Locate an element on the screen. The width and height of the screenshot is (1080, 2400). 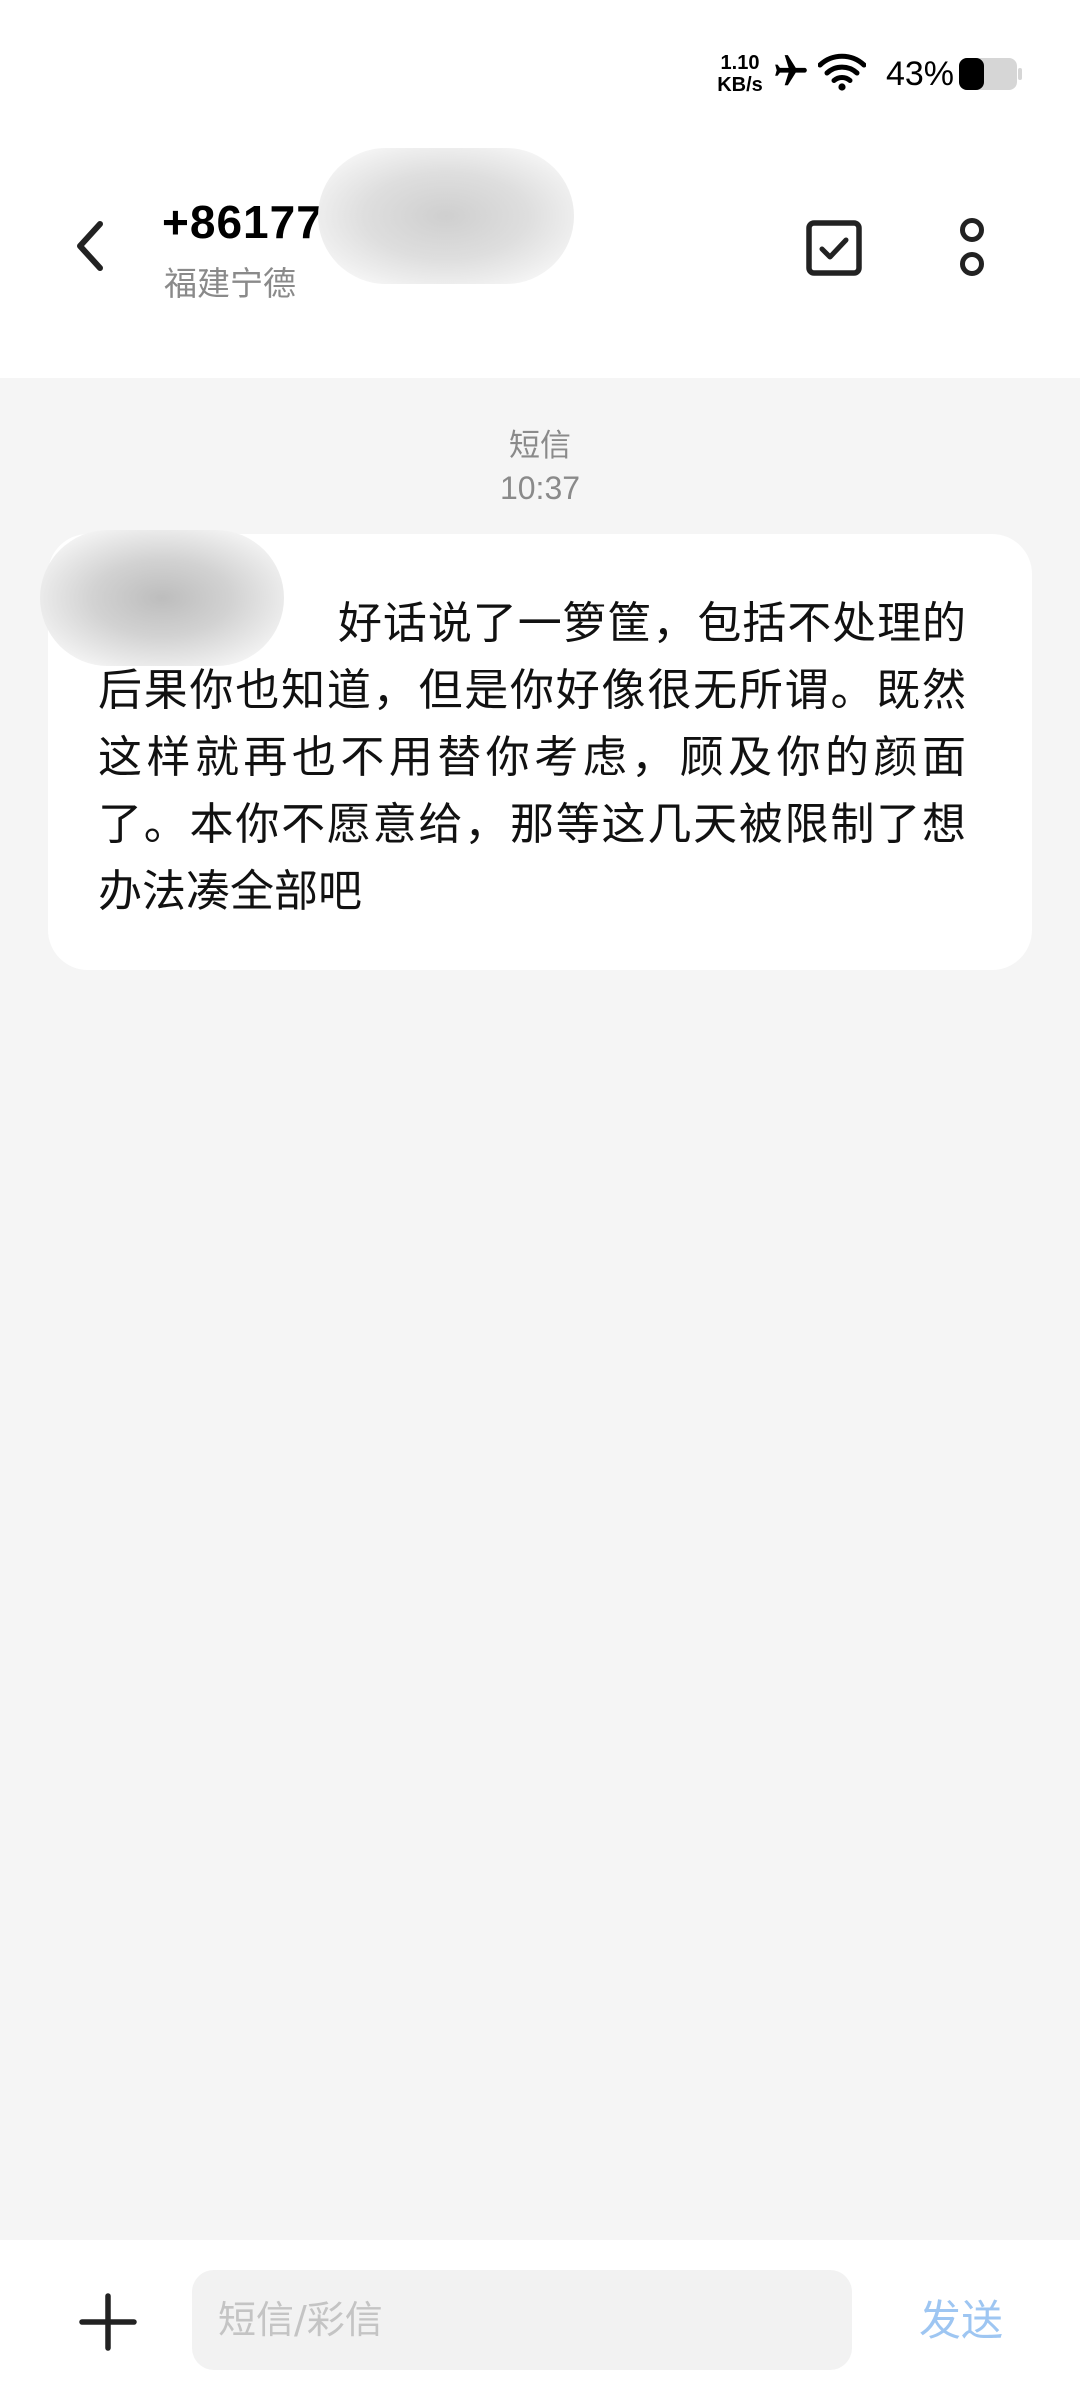
checkbox-icon is located at coordinates (834, 248).